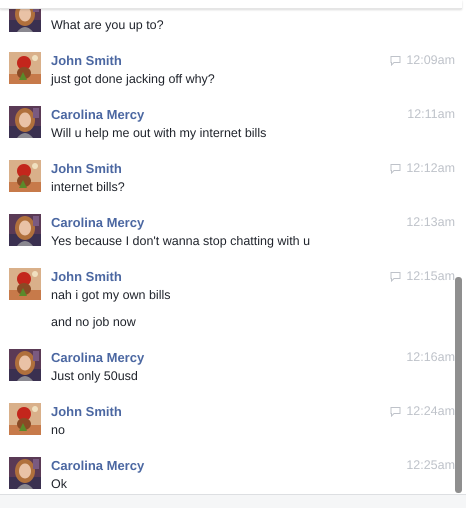  Describe the element at coordinates (430, 60) in the screenshot. I see `message-time: 12:09am` at that location.